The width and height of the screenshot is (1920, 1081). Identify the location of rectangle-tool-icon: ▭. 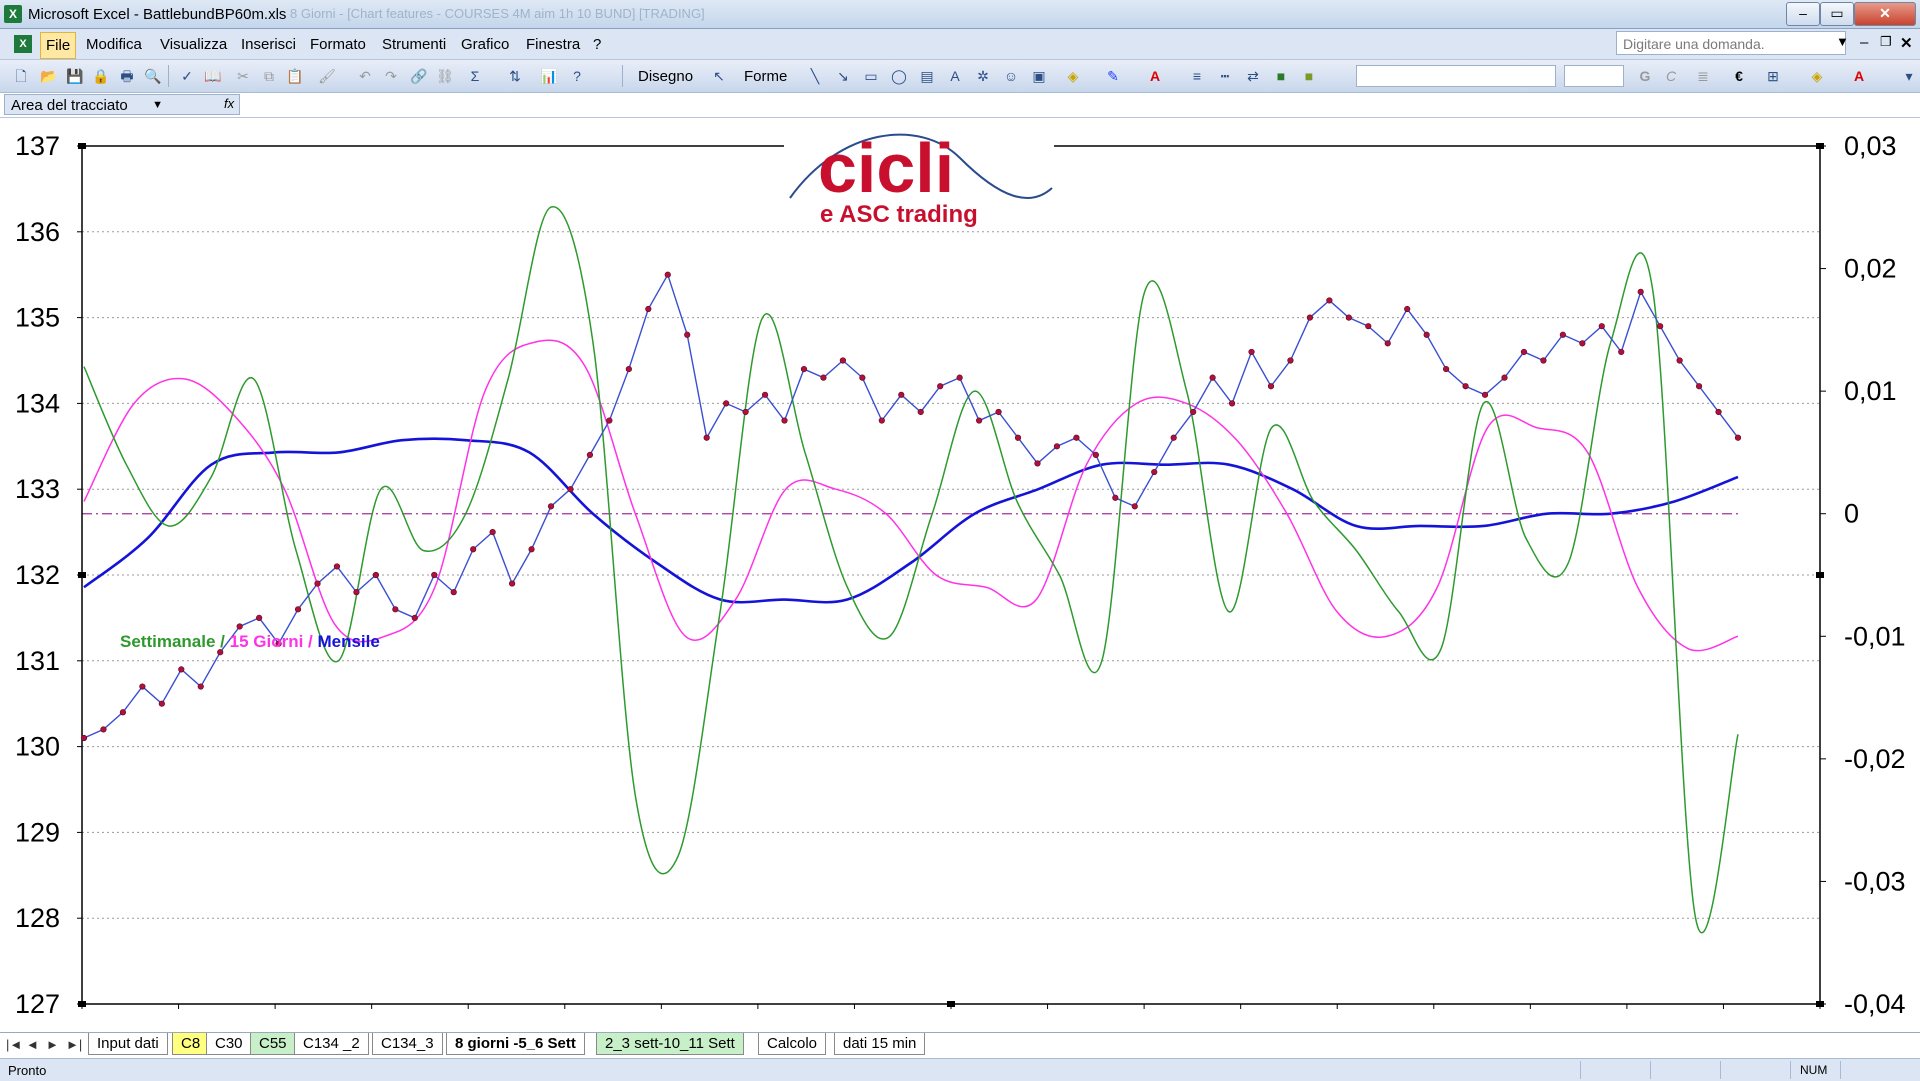
(871, 76).